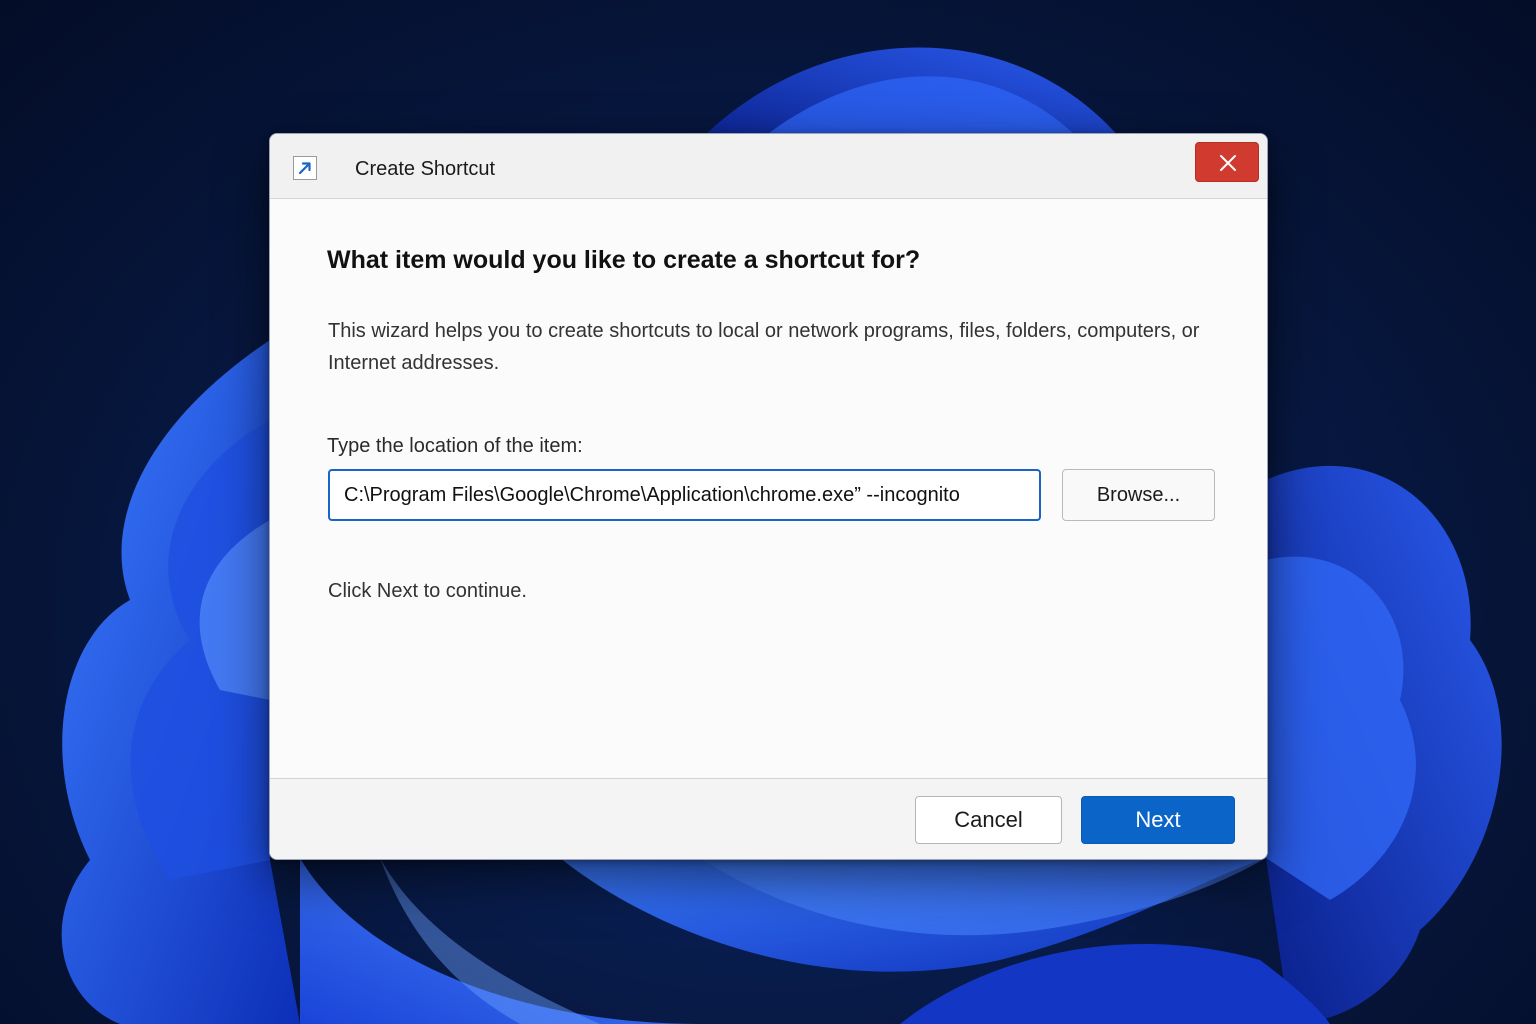  I want to click on dialog-footer: Cancel Next, so click(768, 818).